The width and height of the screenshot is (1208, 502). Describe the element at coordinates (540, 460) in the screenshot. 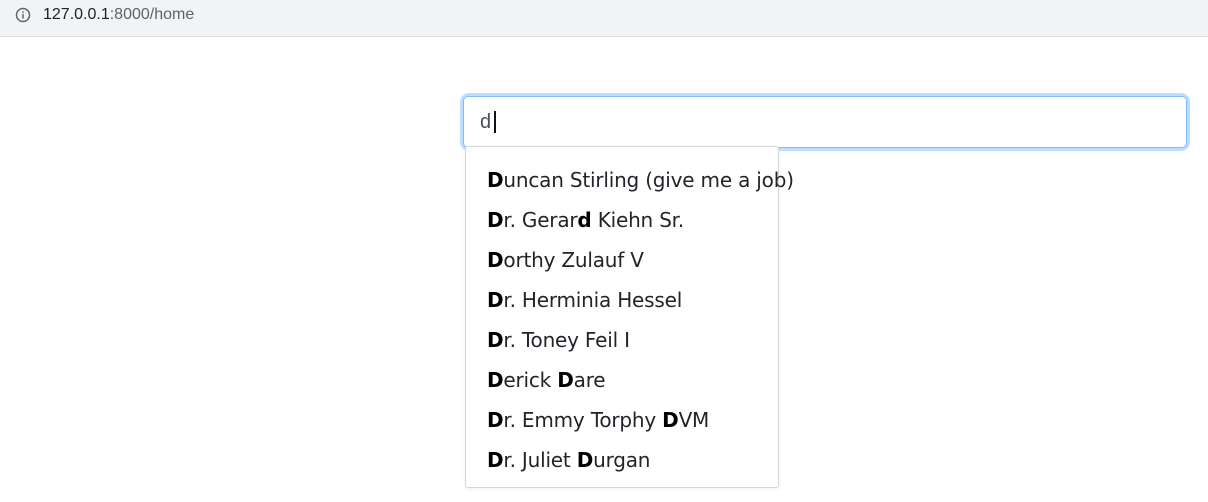

I see `suggestion-text: r. Juliet` at that location.